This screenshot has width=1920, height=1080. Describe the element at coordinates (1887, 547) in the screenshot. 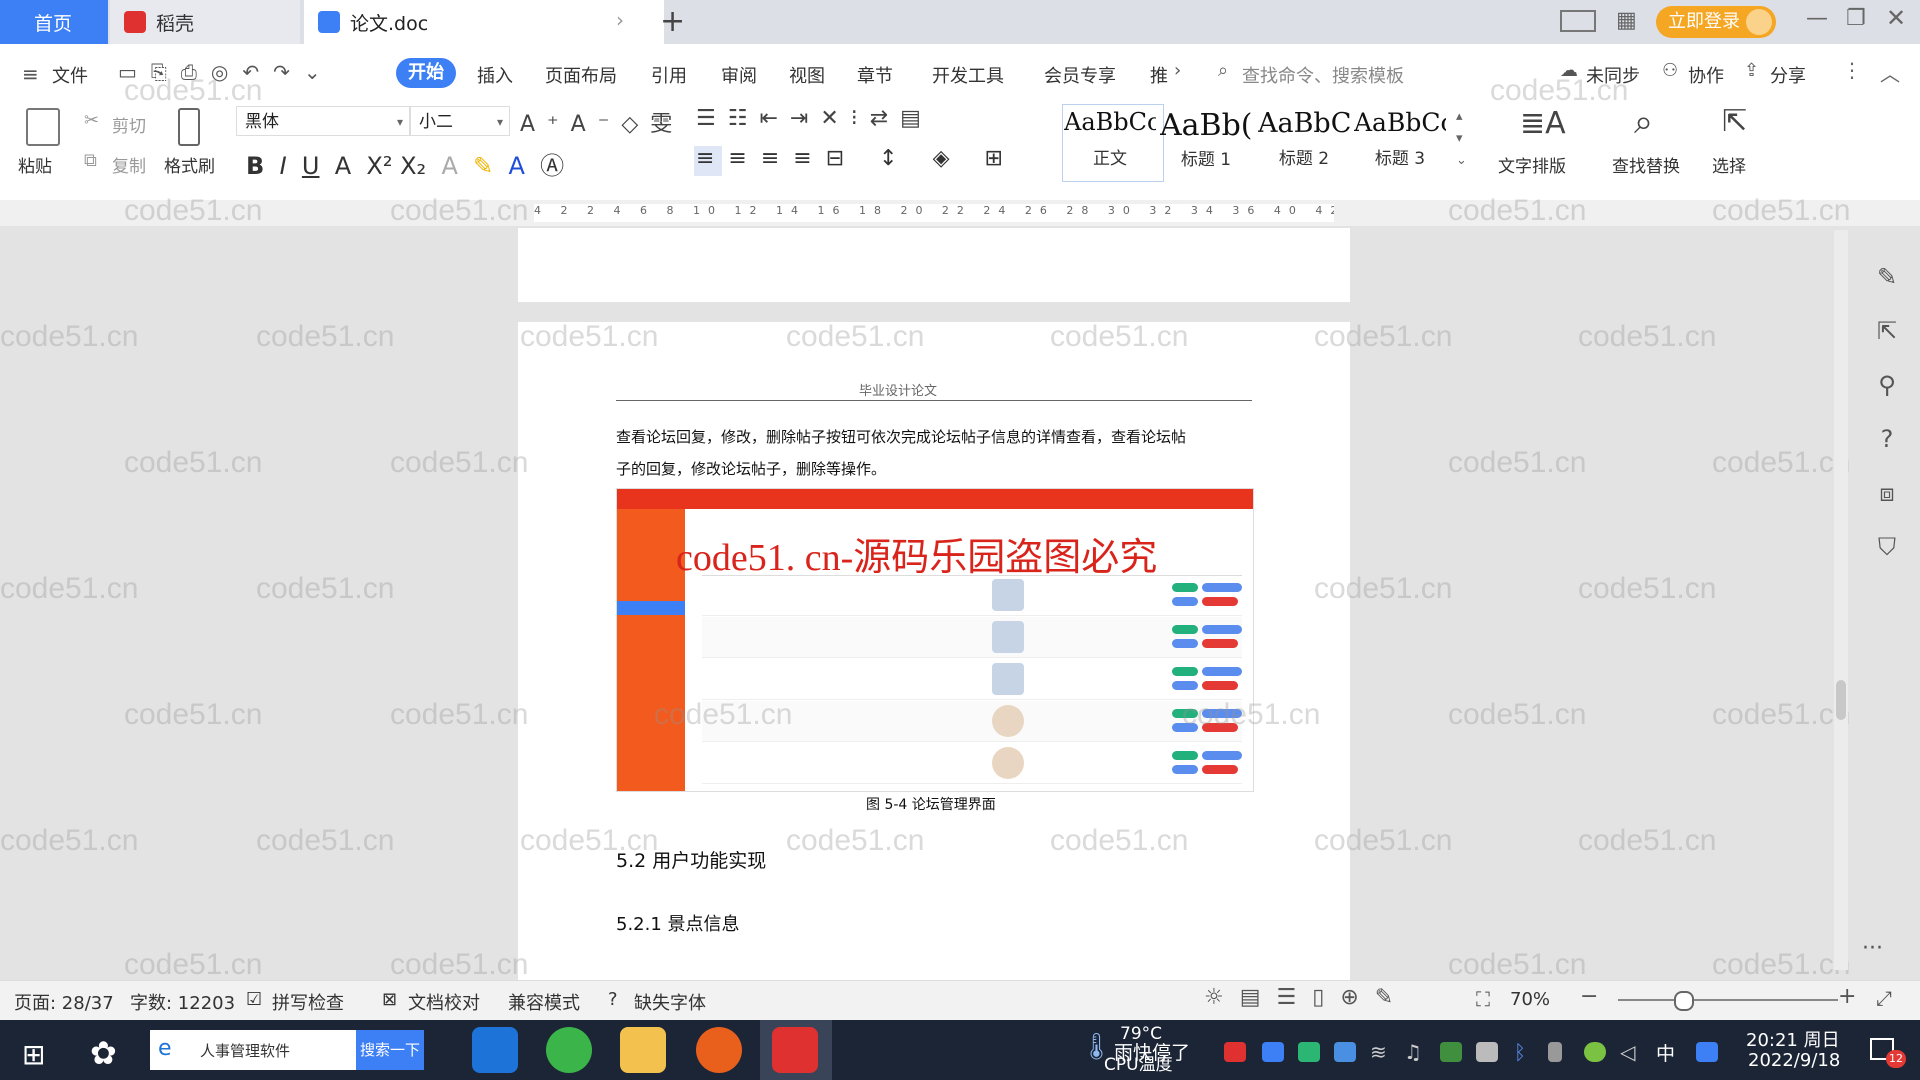

I see `security-icon: ⛉` at that location.